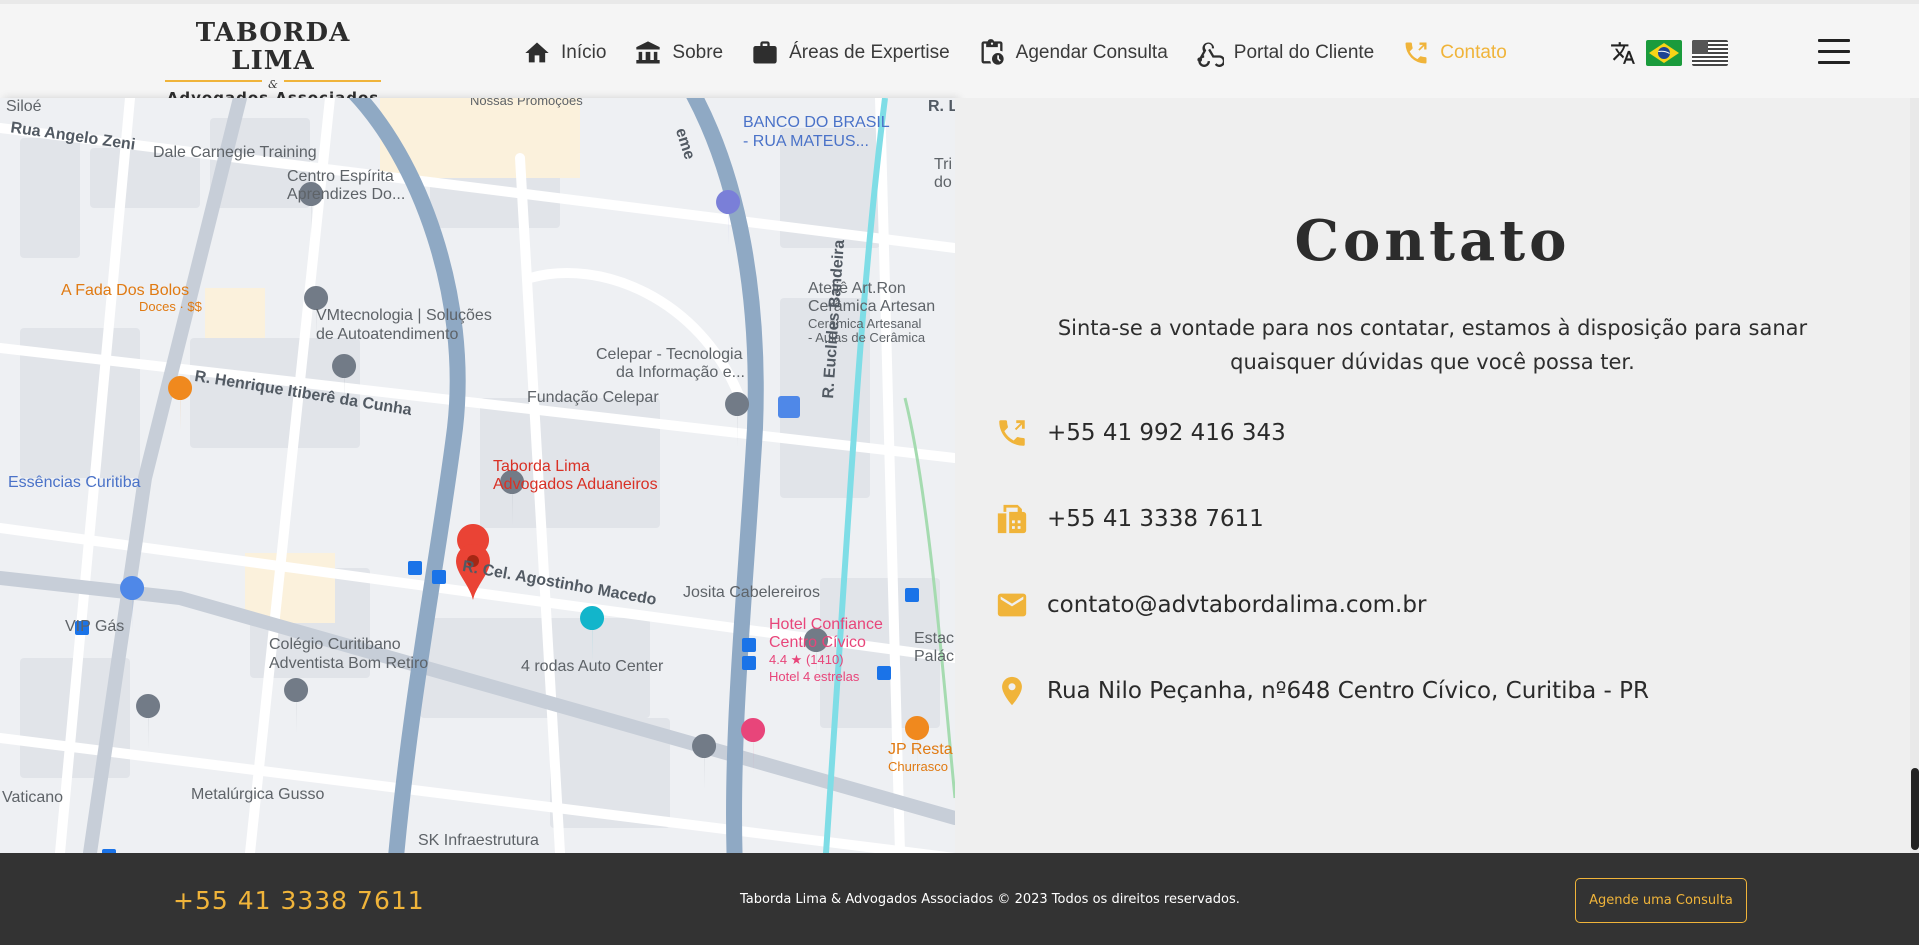 The image size is (1919, 945). I want to click on clipboard-clock-icon, so click(992, 52).